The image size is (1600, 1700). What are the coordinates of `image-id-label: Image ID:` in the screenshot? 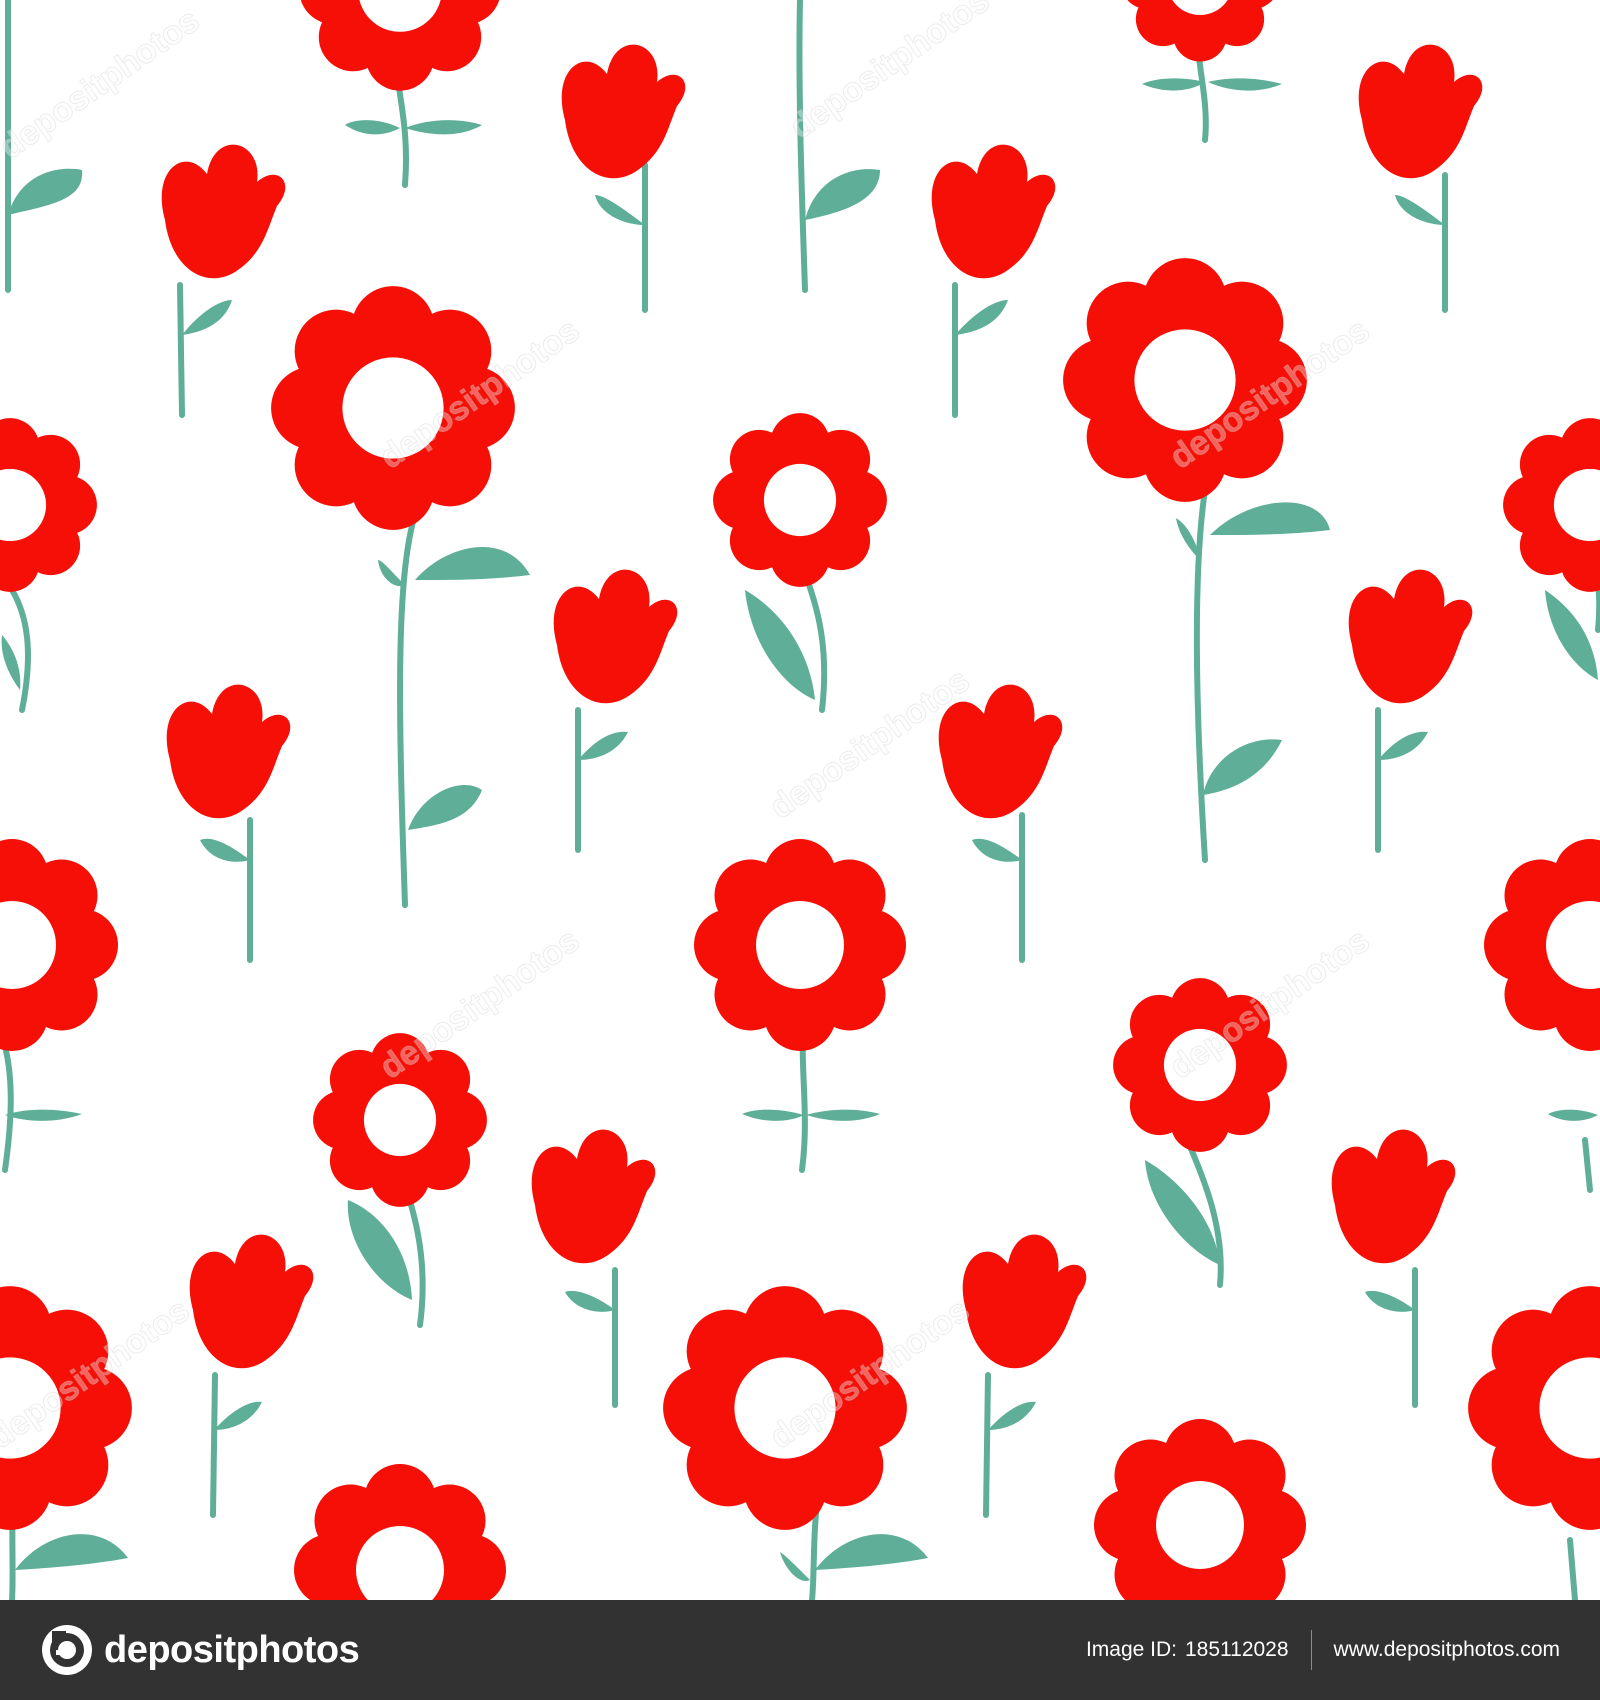 It's located at (1131, 1649).